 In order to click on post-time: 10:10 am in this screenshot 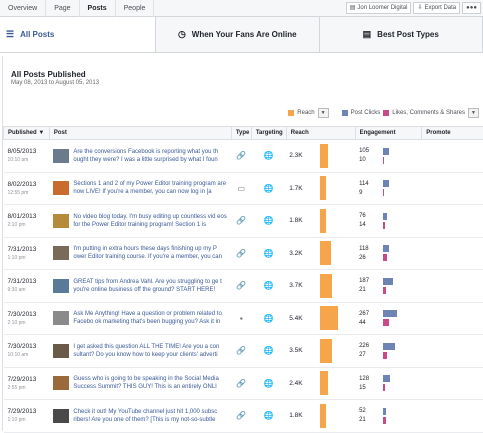, I will do `click(29, 355)`.